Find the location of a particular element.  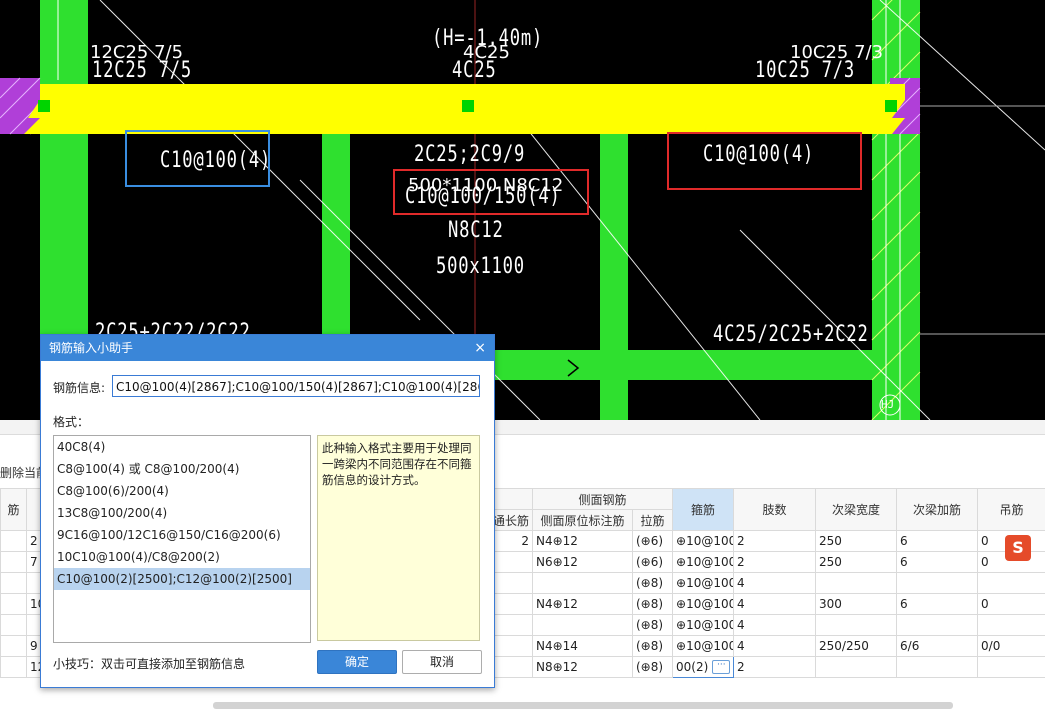

cell-c3: N6⊕12 is located at coordinates (582, 562).